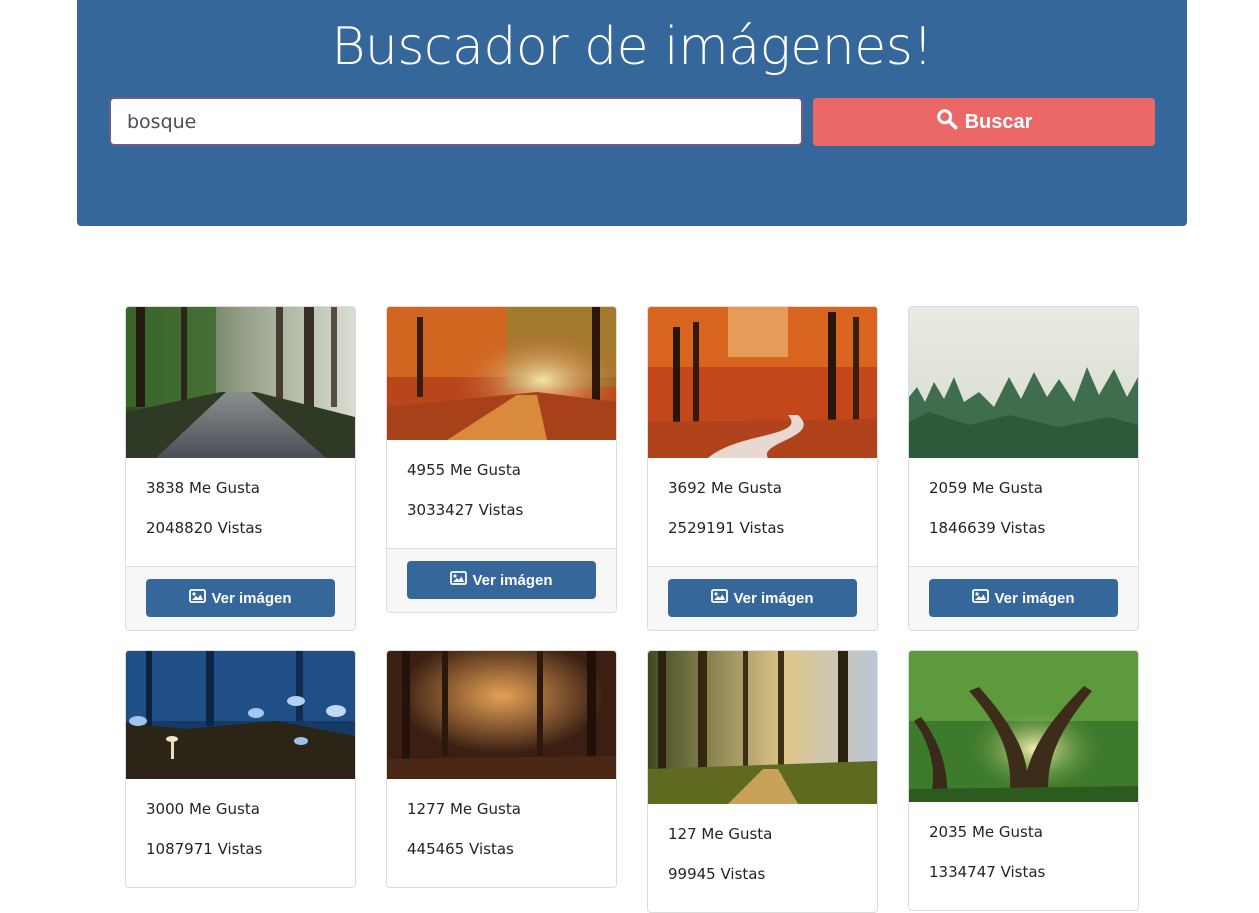  I want to click on search-input, so click(456, 121).